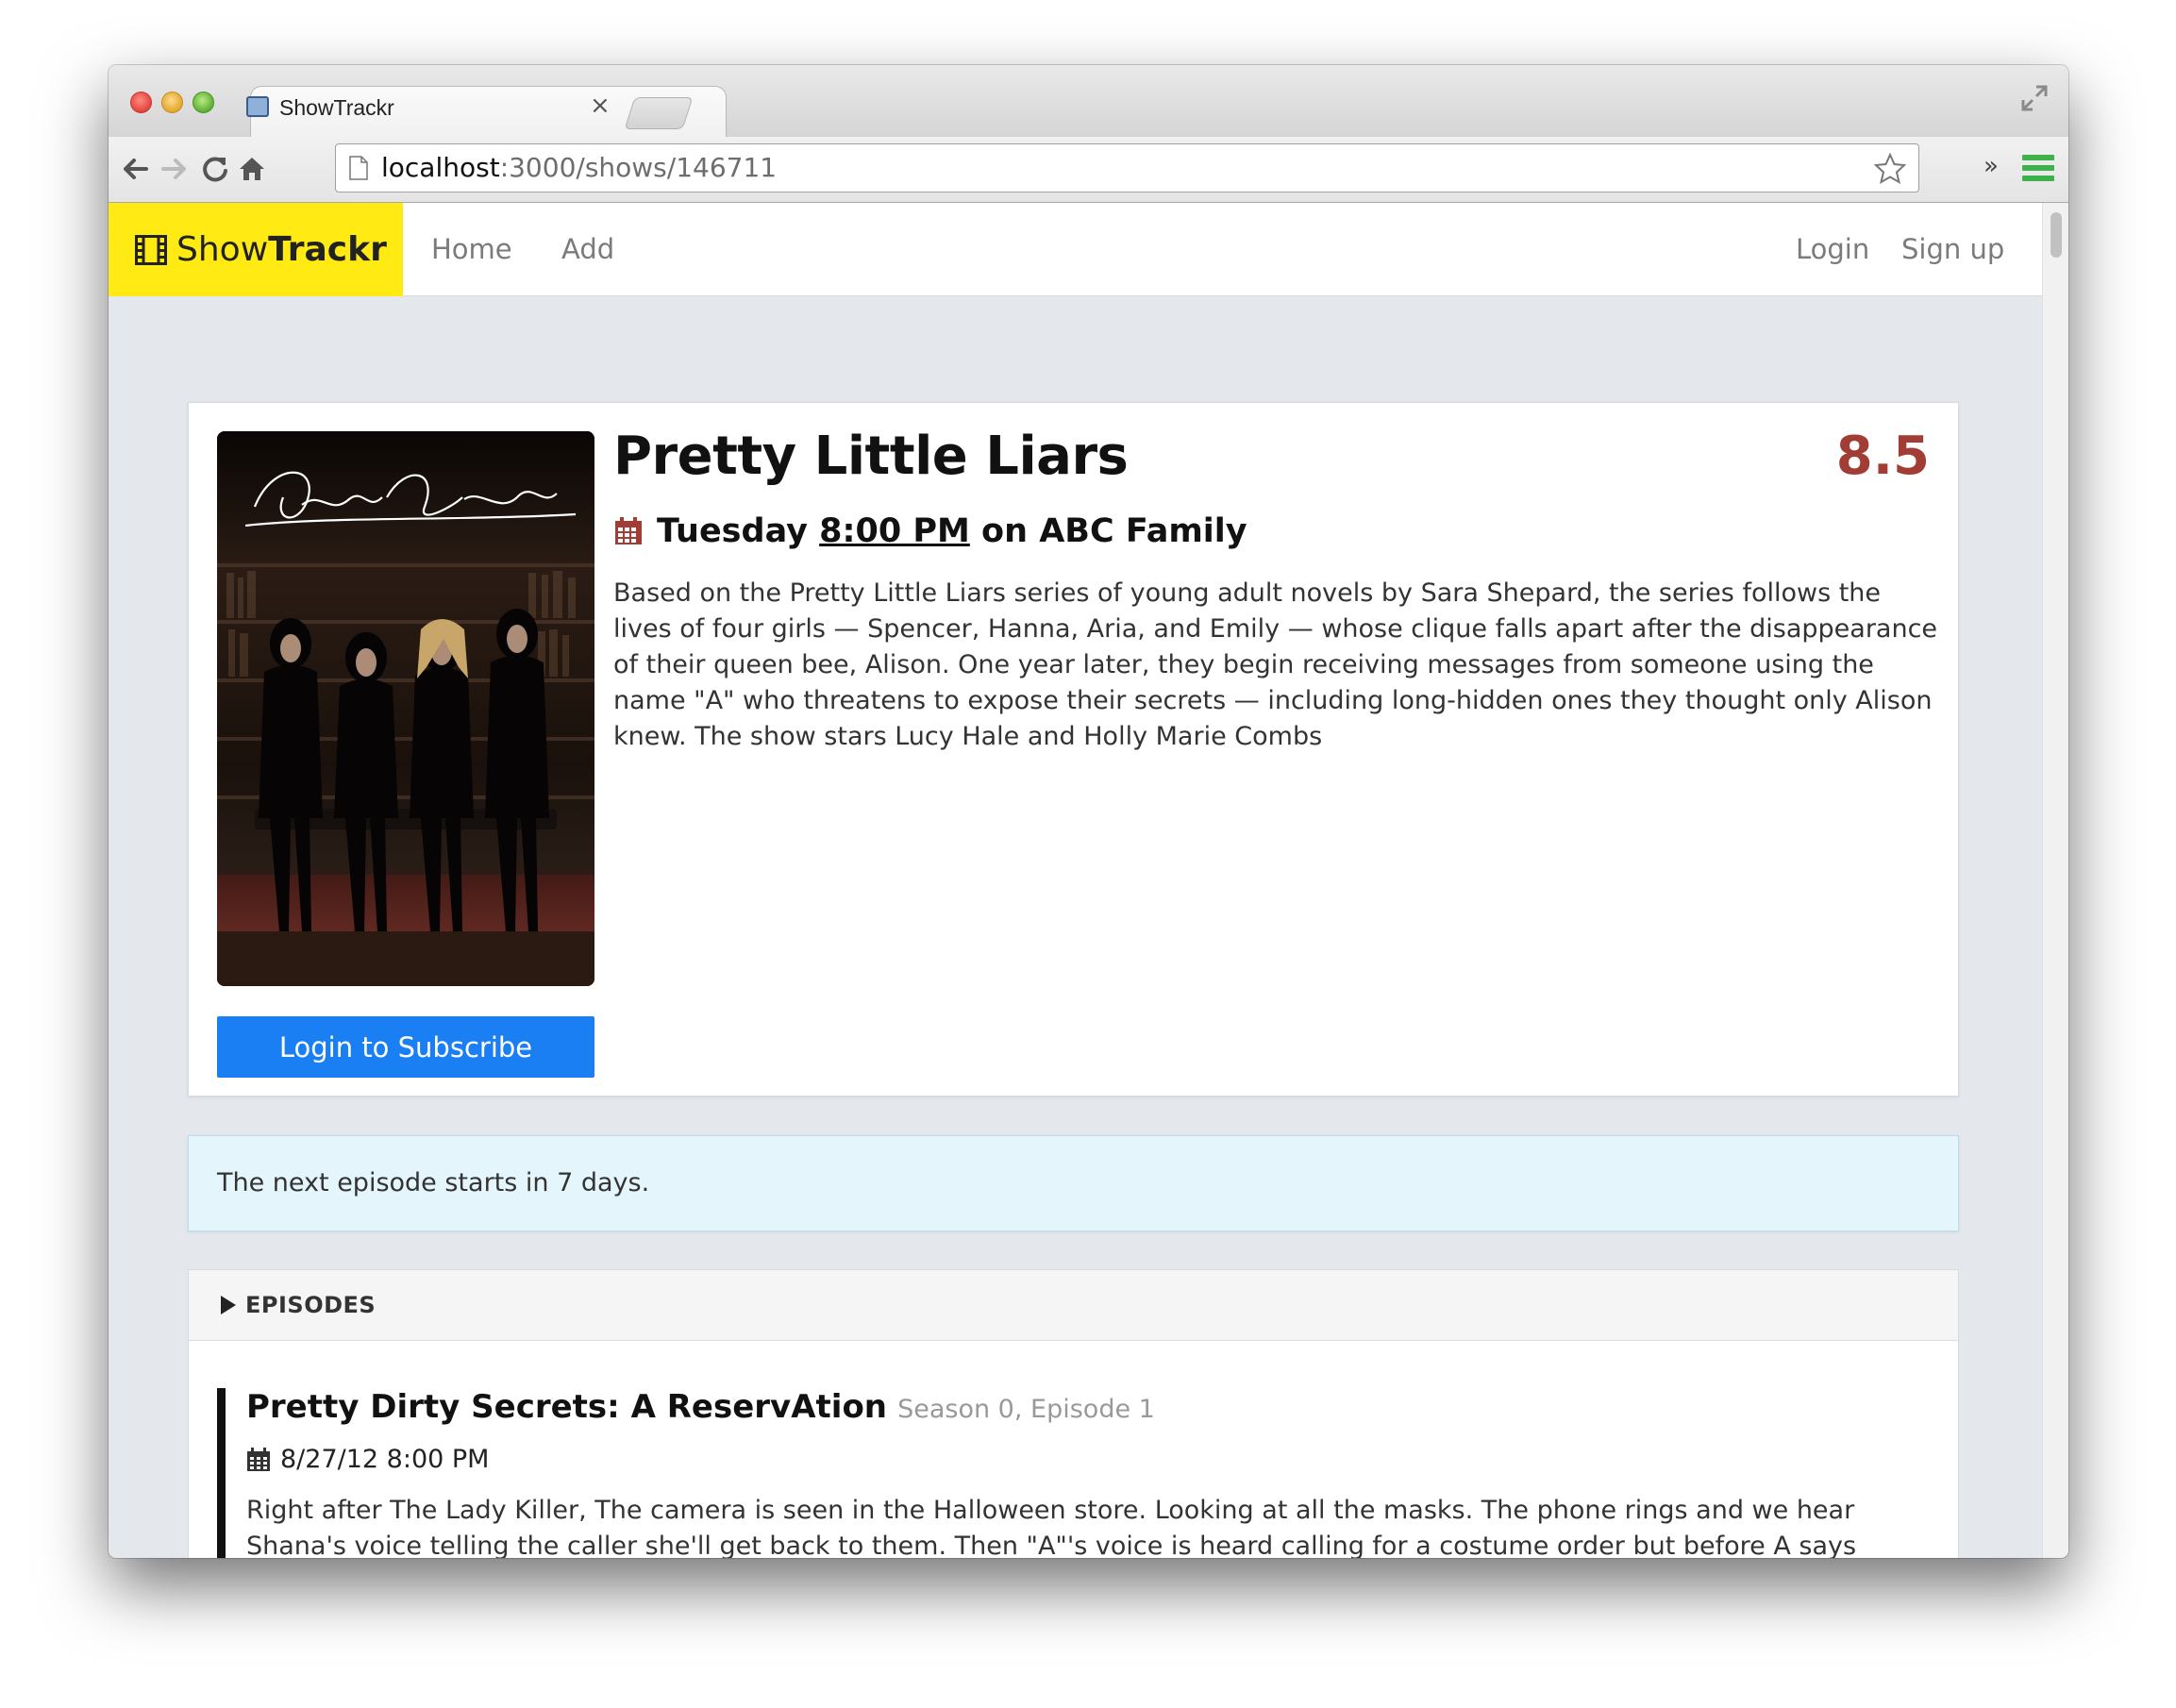  What do you see at coordinates (2035, 98) in the screenshot?
I see `fullscreen-icon` at bounding box center [2035, 98].